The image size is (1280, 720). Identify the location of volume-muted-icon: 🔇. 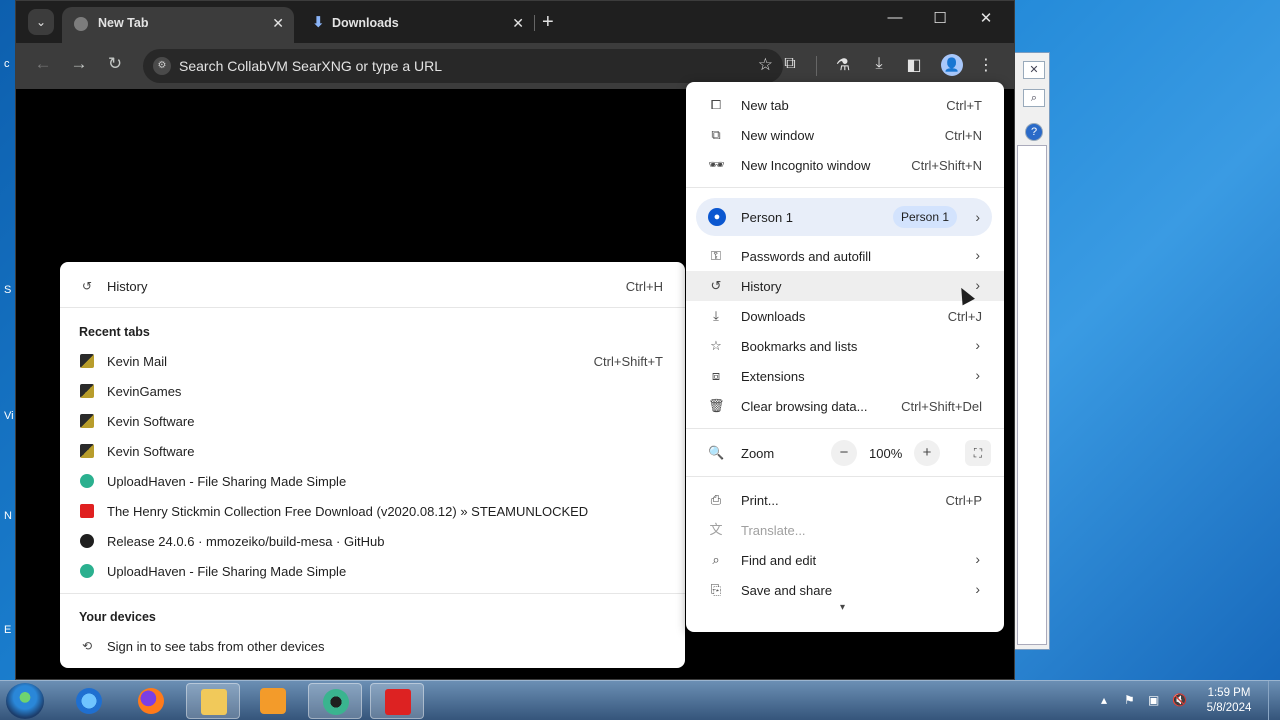
(1179, 700).